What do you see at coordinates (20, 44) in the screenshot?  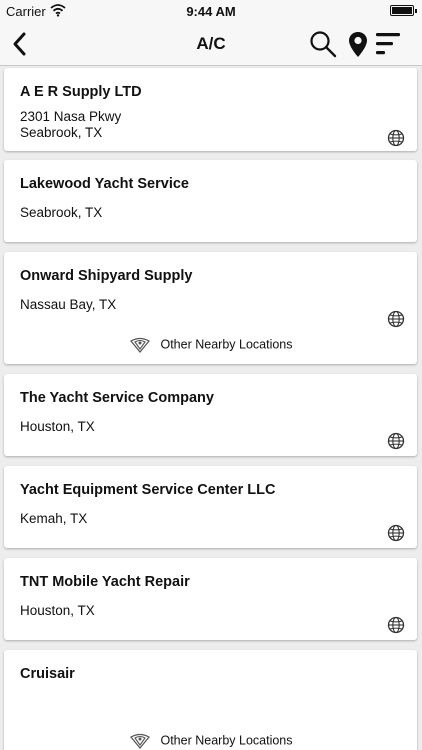 I see `chevron-left-icon` at bounding box center [20, 44].